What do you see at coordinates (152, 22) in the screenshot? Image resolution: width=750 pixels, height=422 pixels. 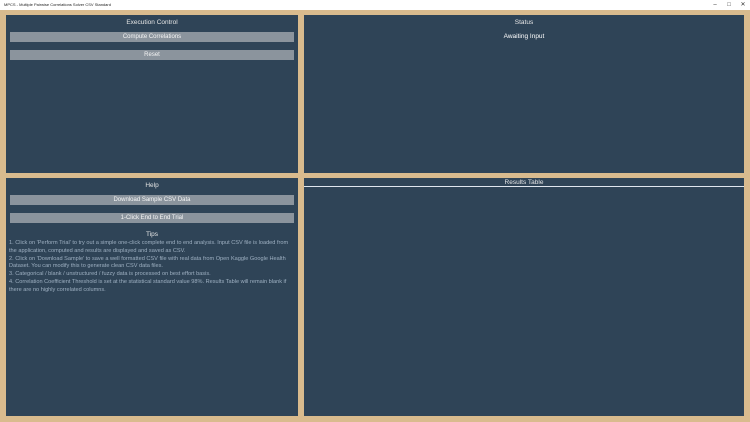 I see `execution-control-title: Execution Control` at bounding box center [152, 22].